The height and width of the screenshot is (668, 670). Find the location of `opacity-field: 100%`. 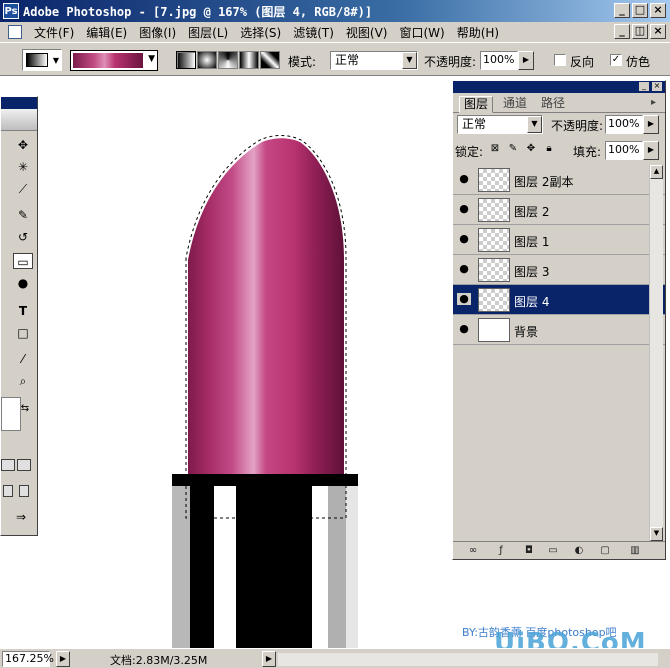

opacity-field: 100% is located at coordinates (499, 60).